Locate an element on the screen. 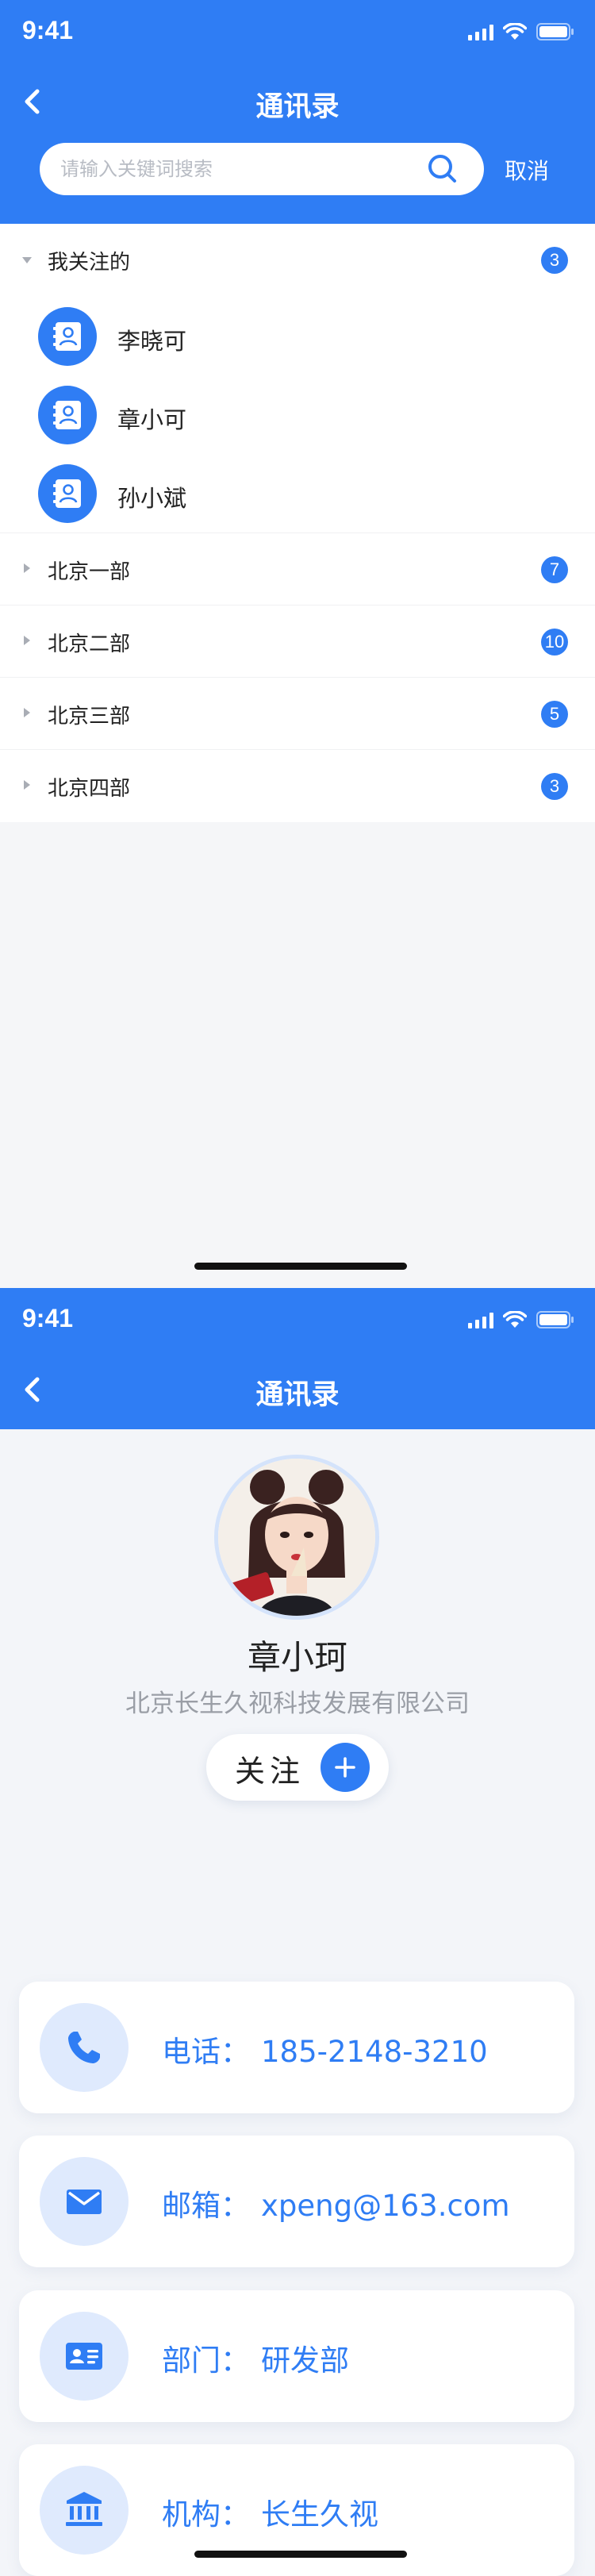 Image resolution: width=595 pixels, height=2576 pixels. phone-value: 185-2148-3210 is located at coordinates (374, 2052).